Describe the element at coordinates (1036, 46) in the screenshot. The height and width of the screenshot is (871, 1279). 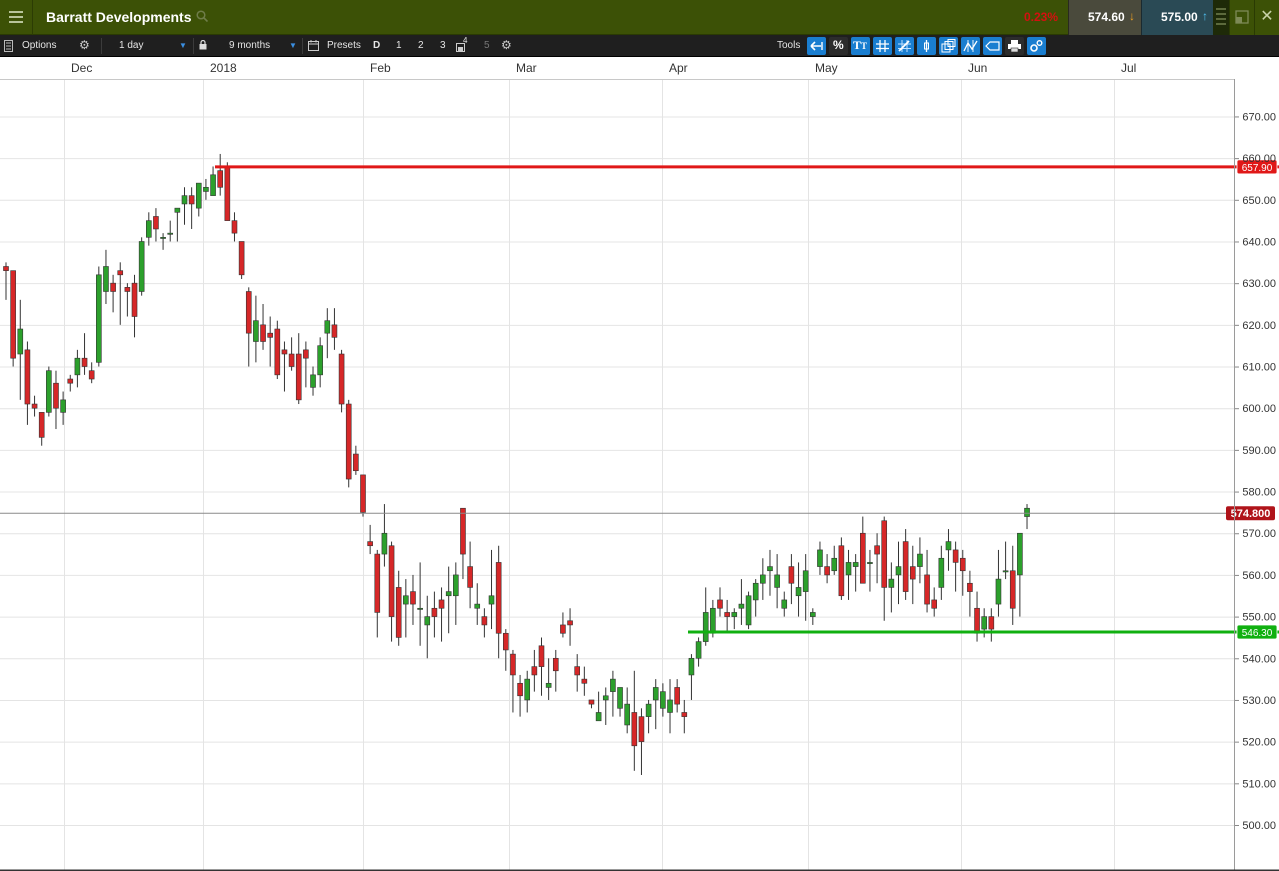
I see `chart-settings-icon` at that location.